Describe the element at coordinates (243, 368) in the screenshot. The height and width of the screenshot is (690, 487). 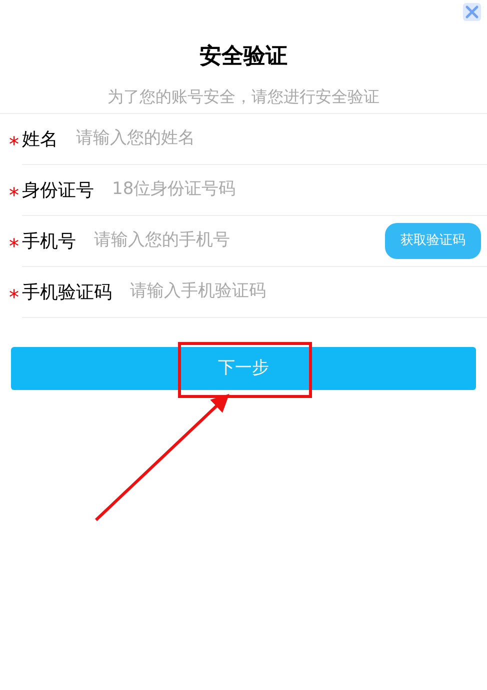
I see `next-button: 下一步` at that location.